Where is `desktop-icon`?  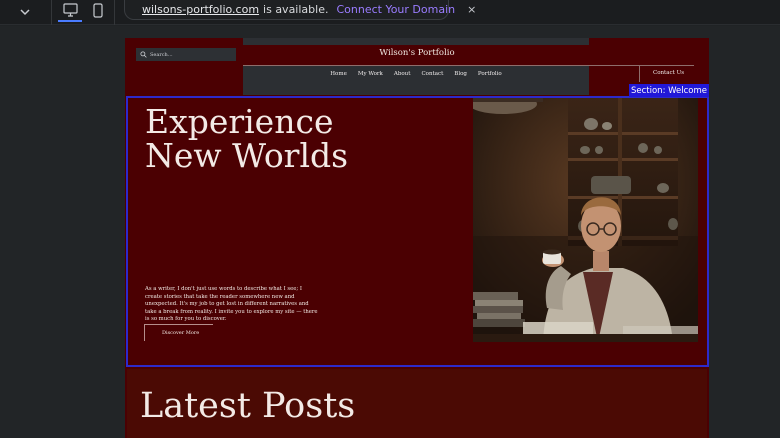 desktop-icon is located at coordinates (70, 10).